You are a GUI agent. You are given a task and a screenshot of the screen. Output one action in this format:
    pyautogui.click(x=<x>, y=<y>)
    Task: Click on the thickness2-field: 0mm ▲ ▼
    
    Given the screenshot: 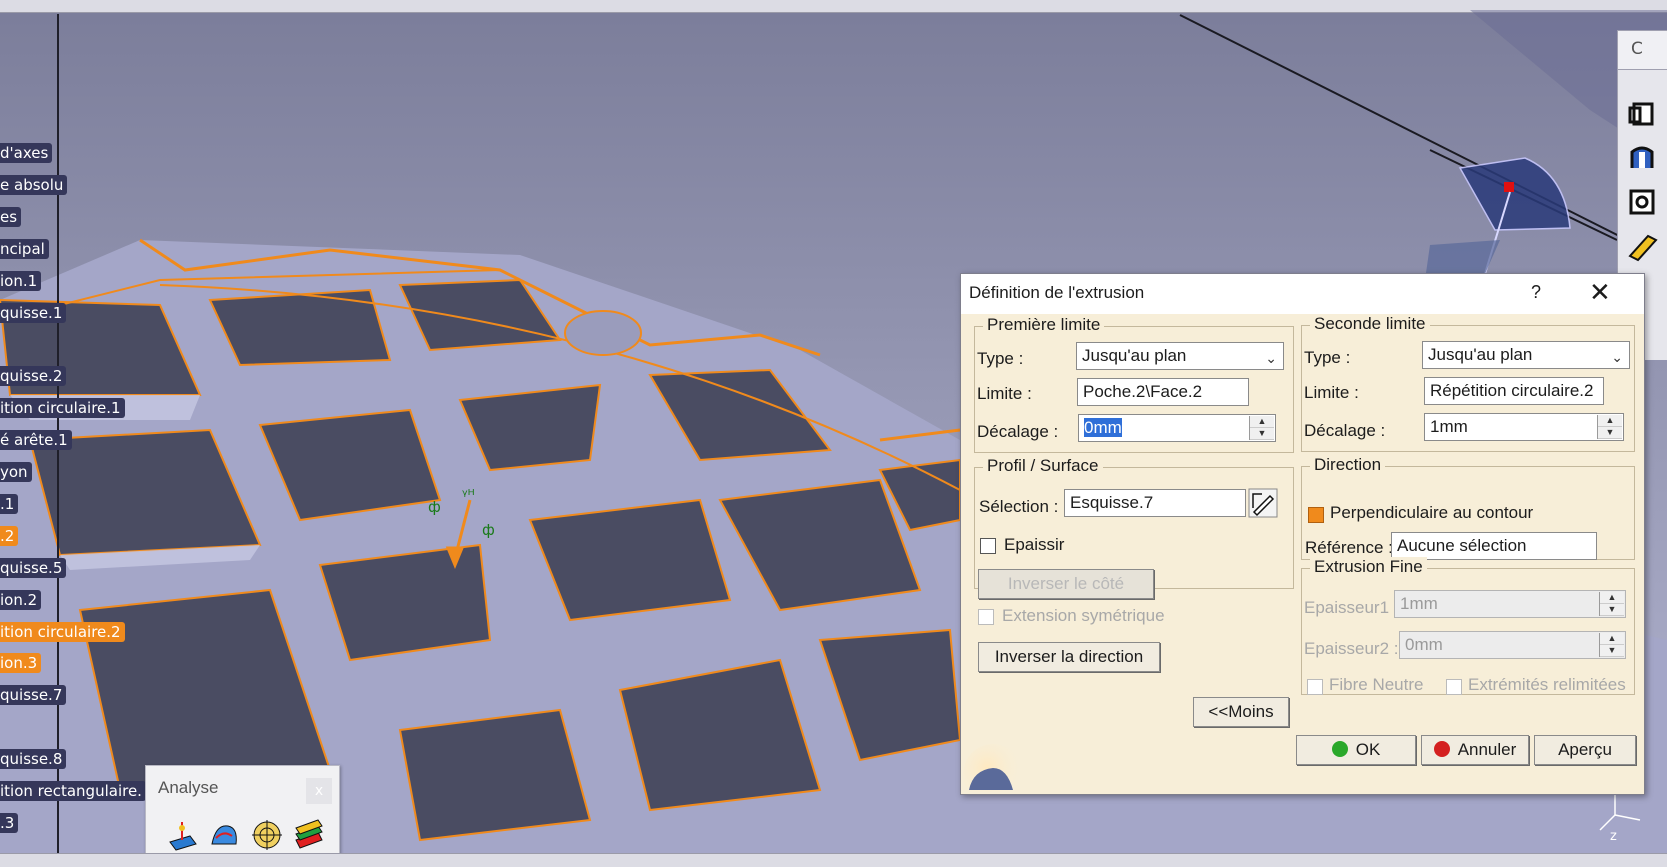 What is the action you would take?
    pyautogui.click(x=1512, y=645)
    